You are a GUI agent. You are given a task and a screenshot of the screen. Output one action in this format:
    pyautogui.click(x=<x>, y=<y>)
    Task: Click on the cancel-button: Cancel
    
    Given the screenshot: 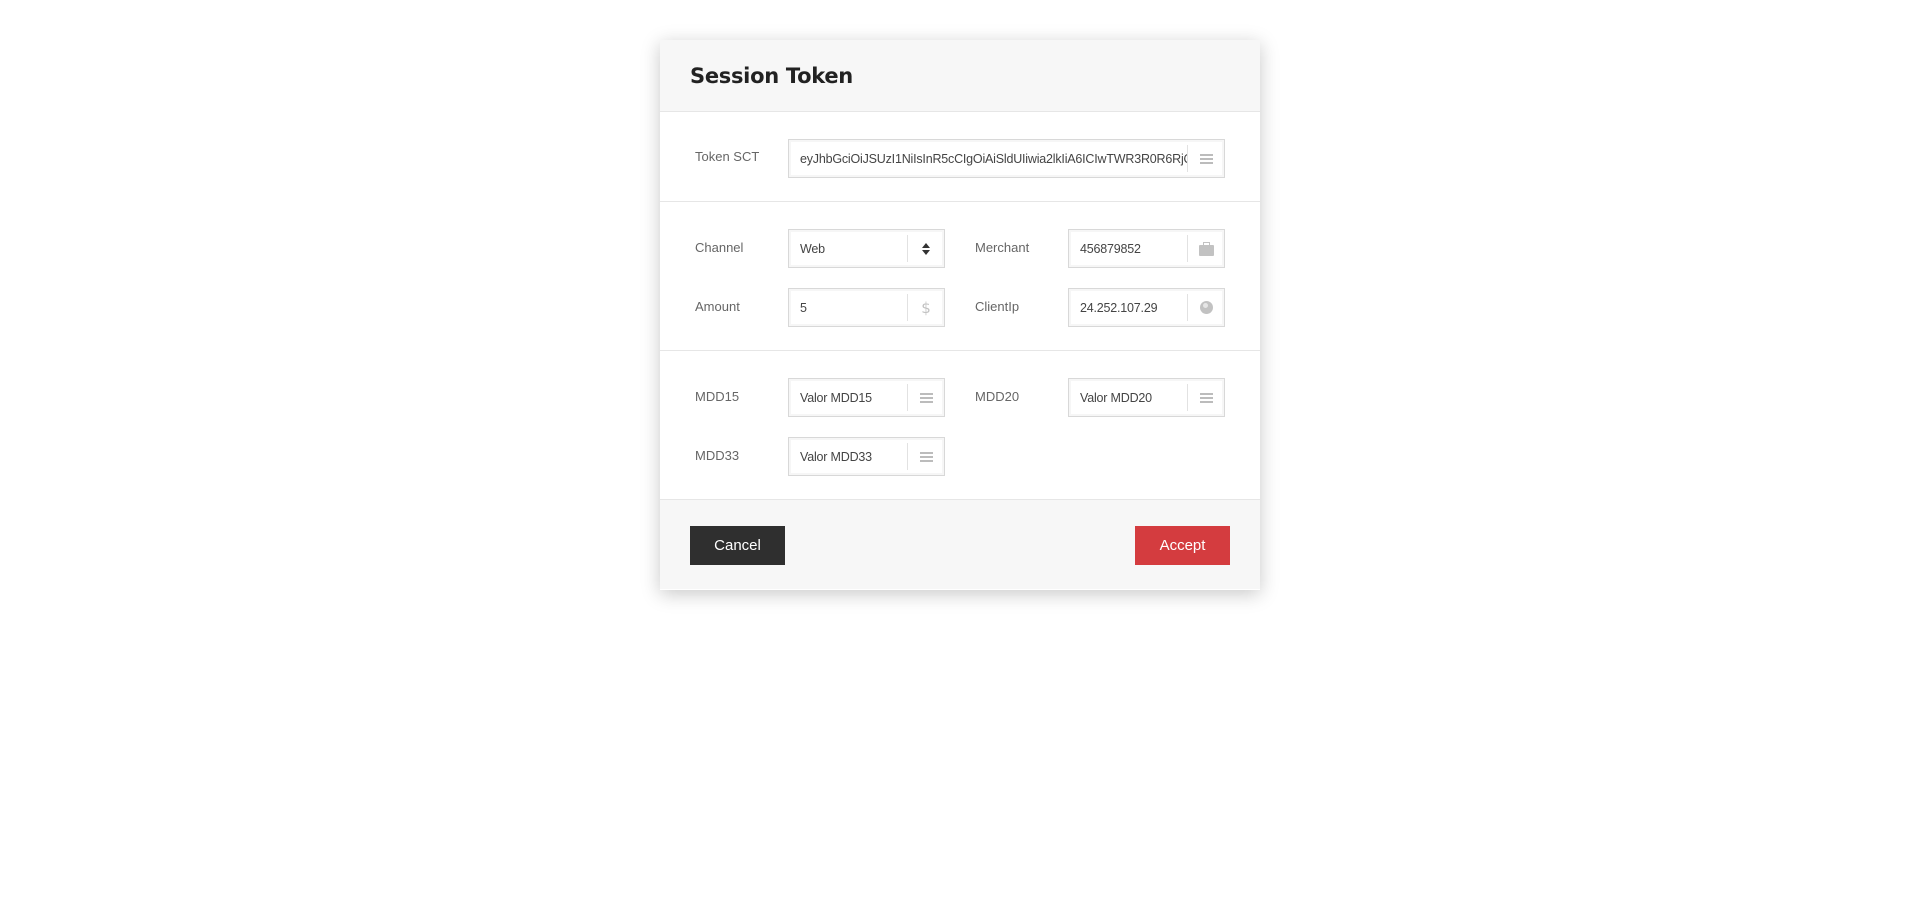 What is the action you would take?
    pyautogui.click(x=737, y=545)
    